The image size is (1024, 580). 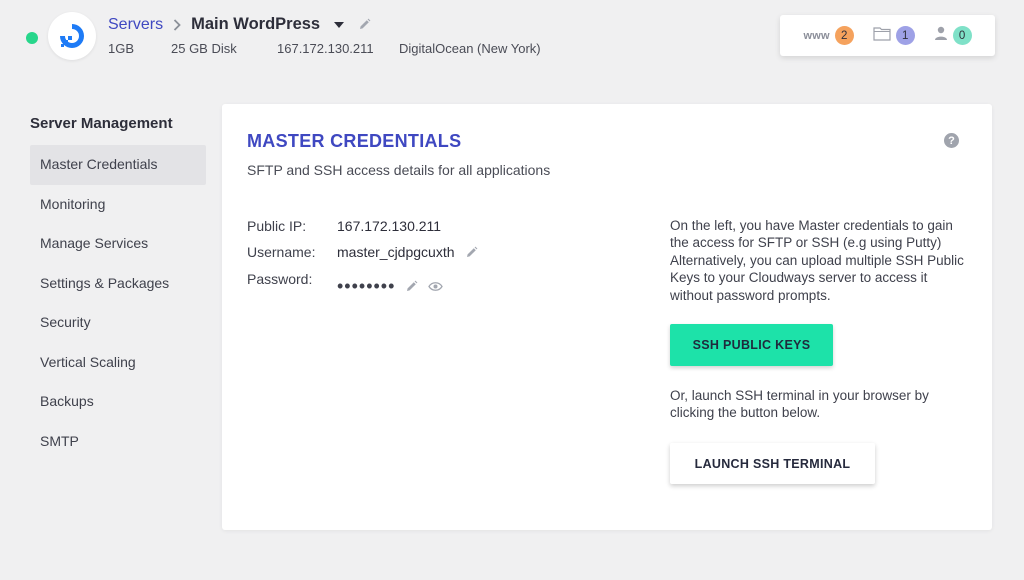 I want to click on sidebar-item-smtp: SMTP, so click(x=118, y=442).